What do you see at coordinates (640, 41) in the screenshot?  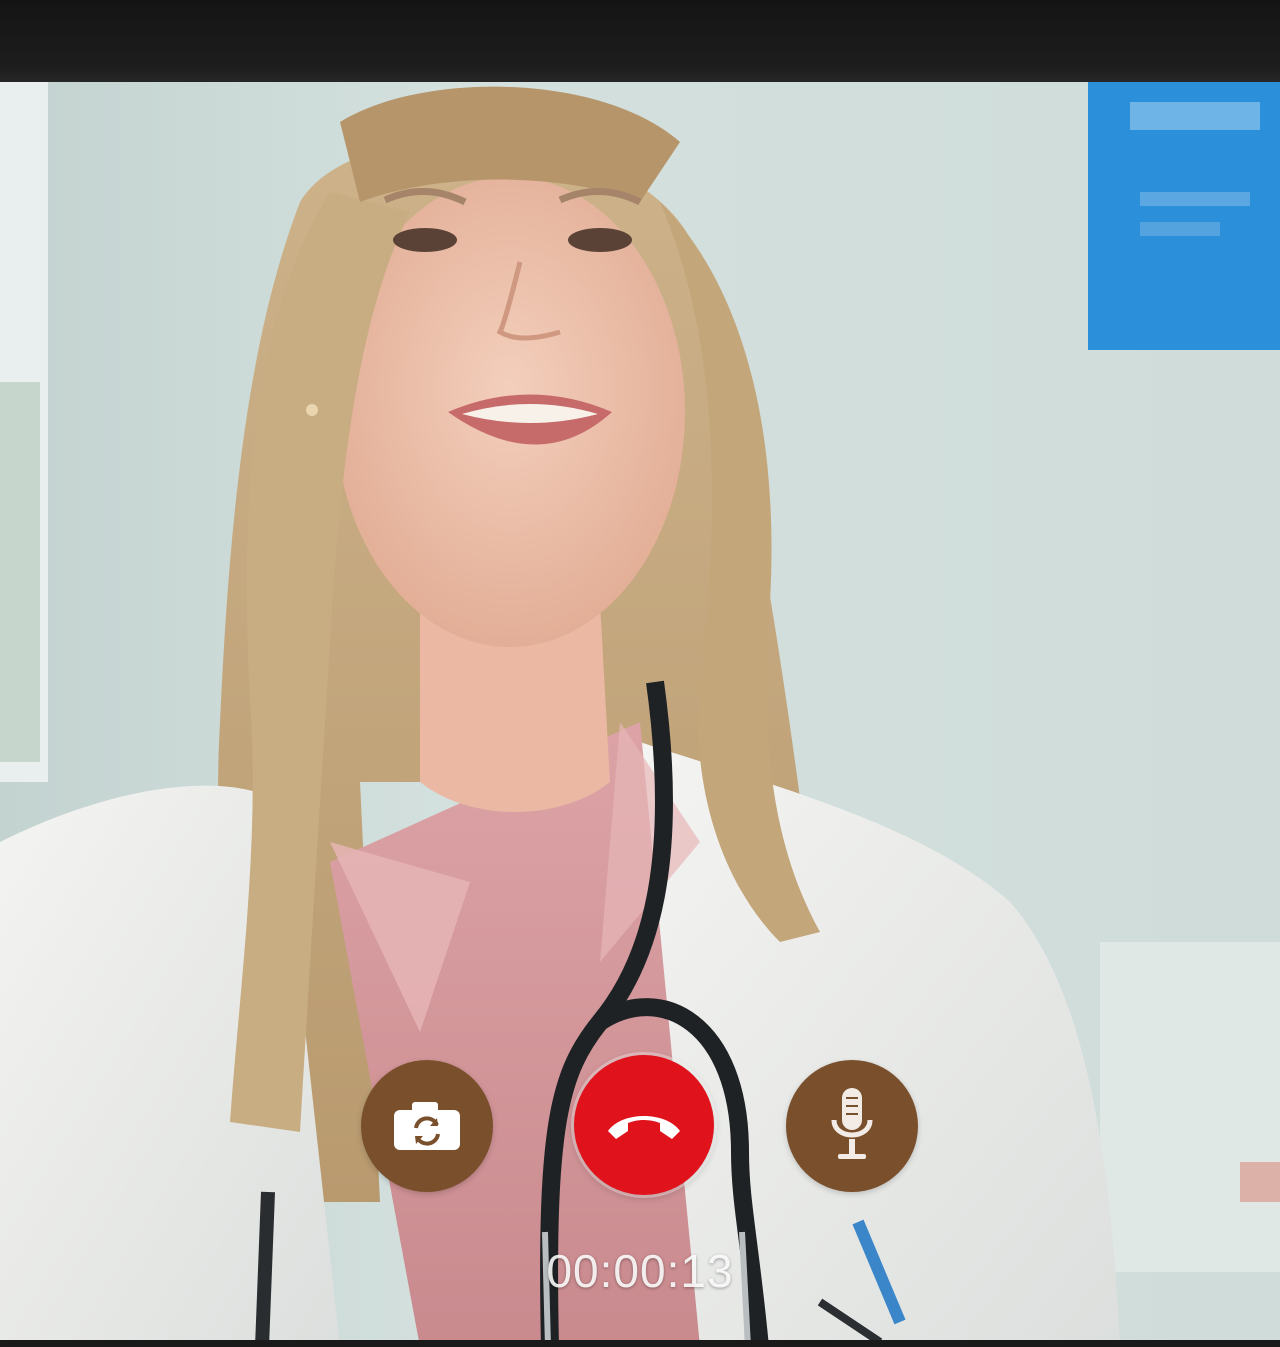 I see `top-status-bar` at bounding box center [640, 41].